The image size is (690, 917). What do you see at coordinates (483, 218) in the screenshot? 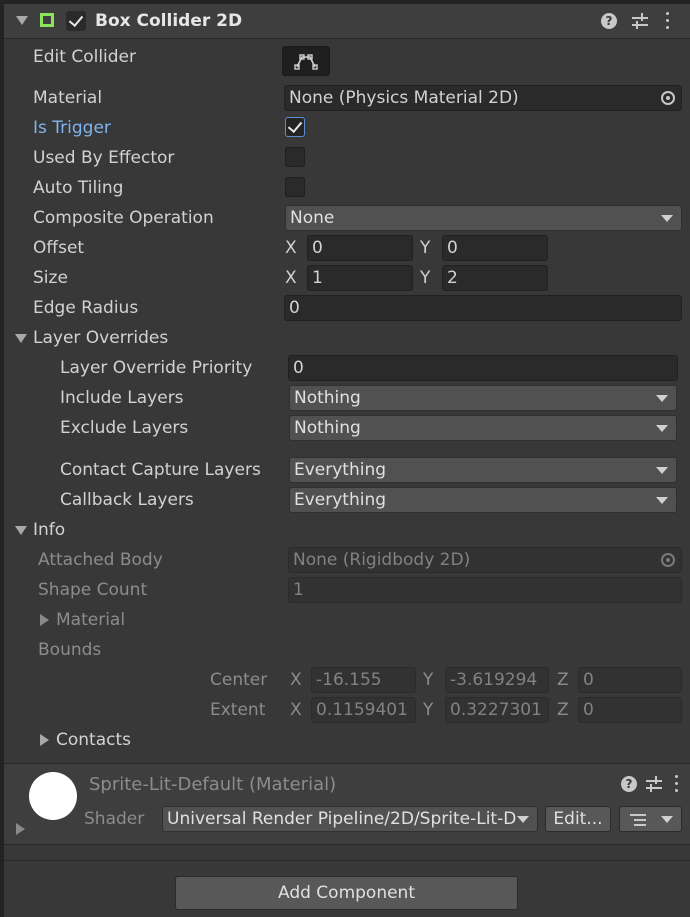
I see `composite-operation-dropdown: None` at bounding box center [483, 218].